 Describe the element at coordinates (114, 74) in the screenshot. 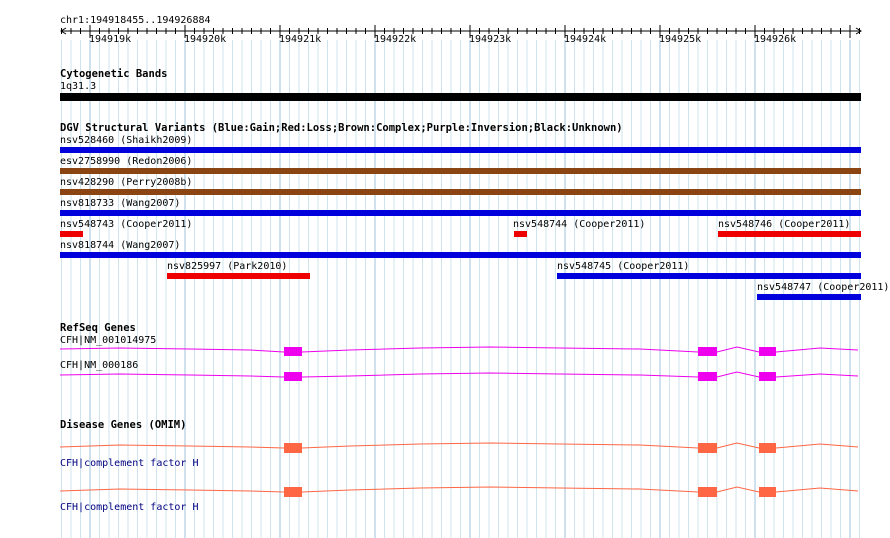

I see `cytoband-track-title: Cytogenetic Bands` at that location.